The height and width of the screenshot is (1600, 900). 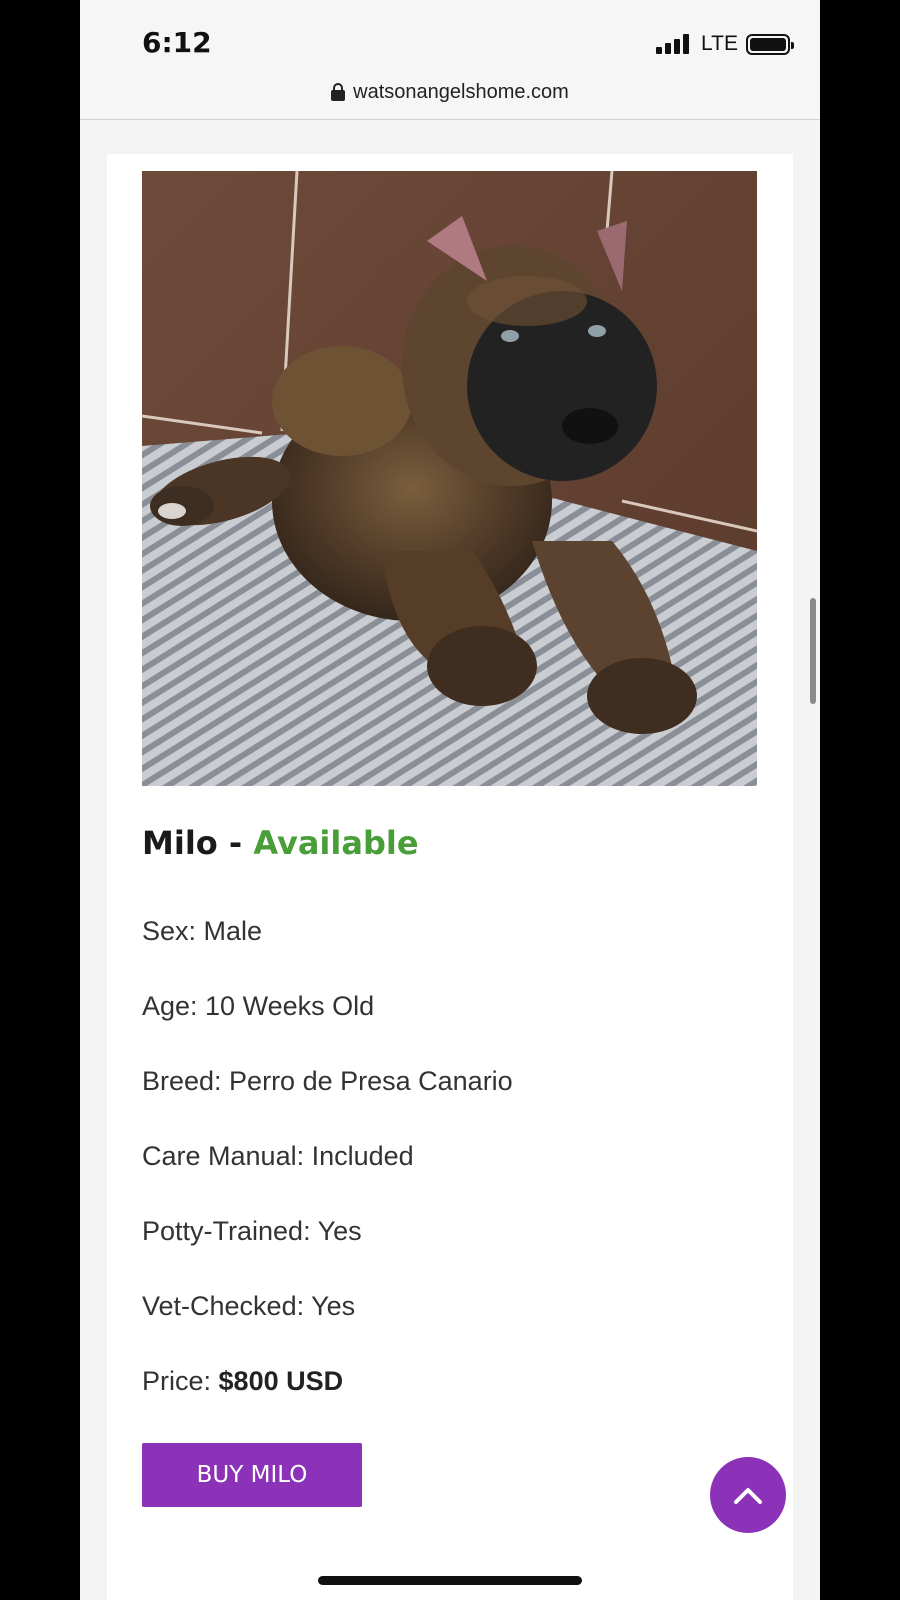 I want to click on signal-icon, so click(x=673, y=44).